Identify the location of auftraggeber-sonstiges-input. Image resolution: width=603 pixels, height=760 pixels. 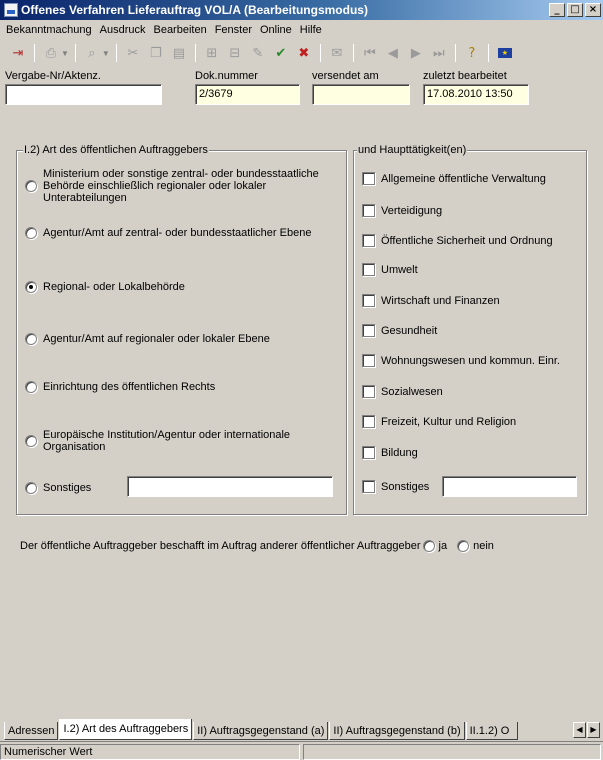
(230, 486).